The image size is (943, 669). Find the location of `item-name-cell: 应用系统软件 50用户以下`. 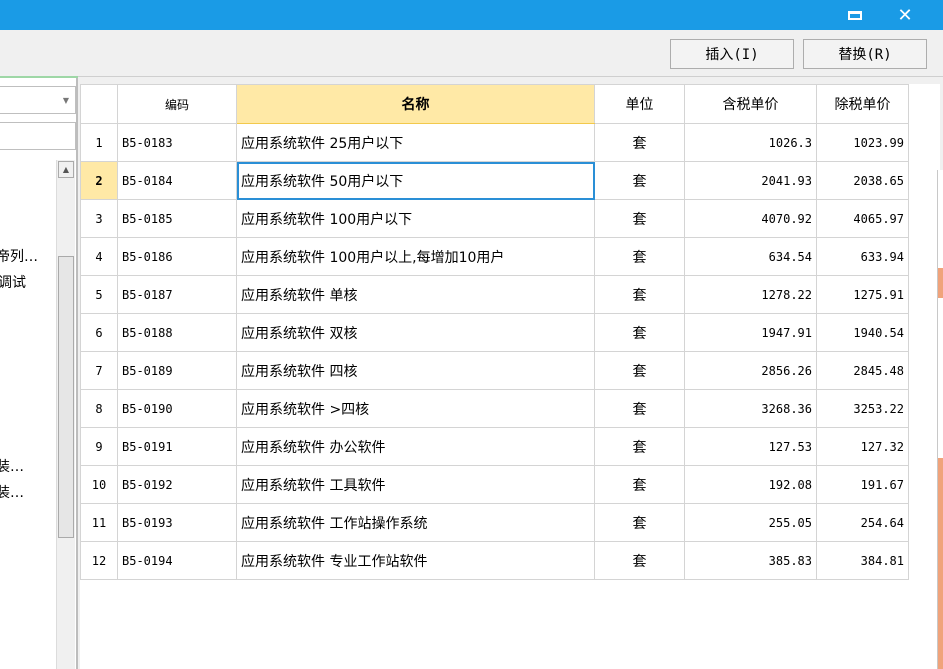

item-name-cell: 应用系统软件 50用户以下 is located at coordinates (415, 180).